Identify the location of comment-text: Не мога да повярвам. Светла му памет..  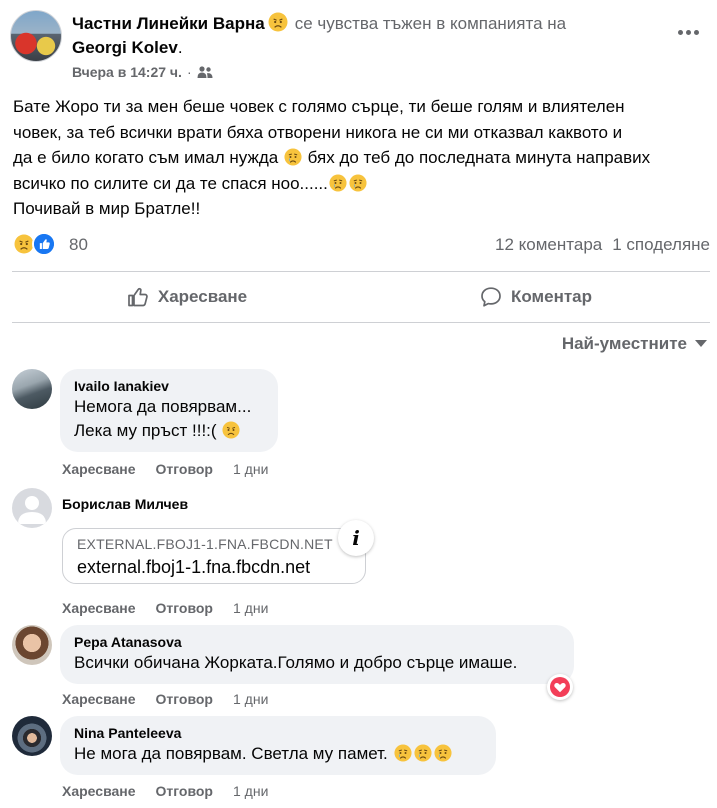
(279, 754).